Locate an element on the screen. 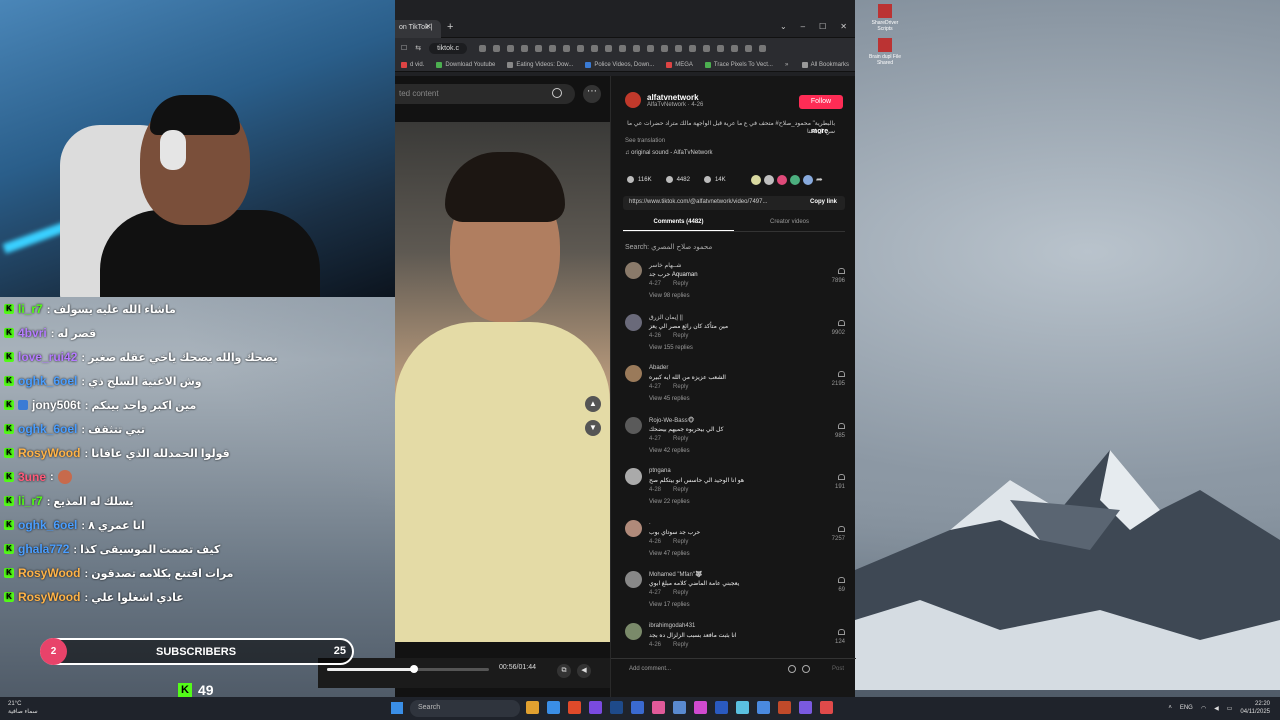 The width and height of the screenshot is (1280, 720). video-player: ▲ ▼ is located at coordinates (502, 382).